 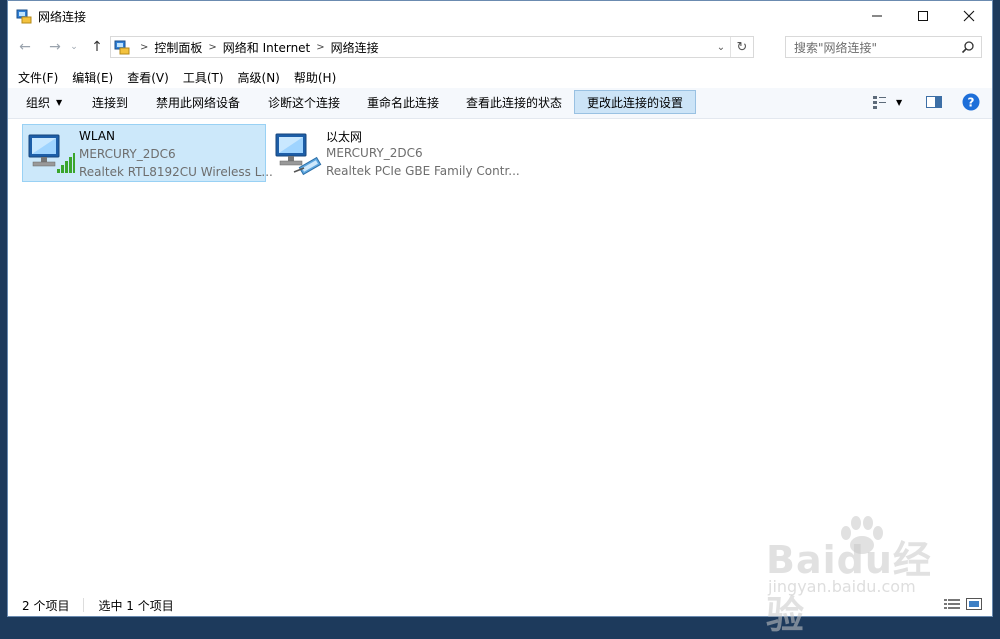 I want to click on item-count: 2 个项目, so click(x=46, y=605).